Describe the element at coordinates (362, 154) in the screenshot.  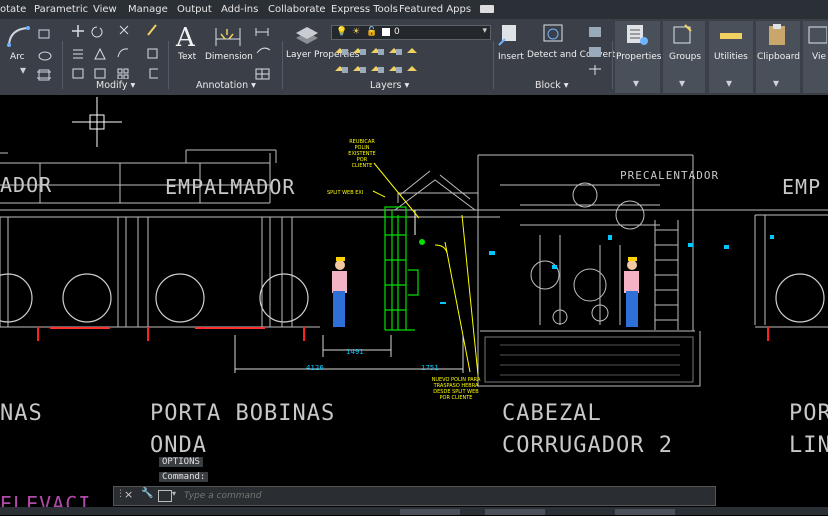
I see `note-reubicar: REUBICAR POLIN EXISTENTE POR CLIENTE` at that location.